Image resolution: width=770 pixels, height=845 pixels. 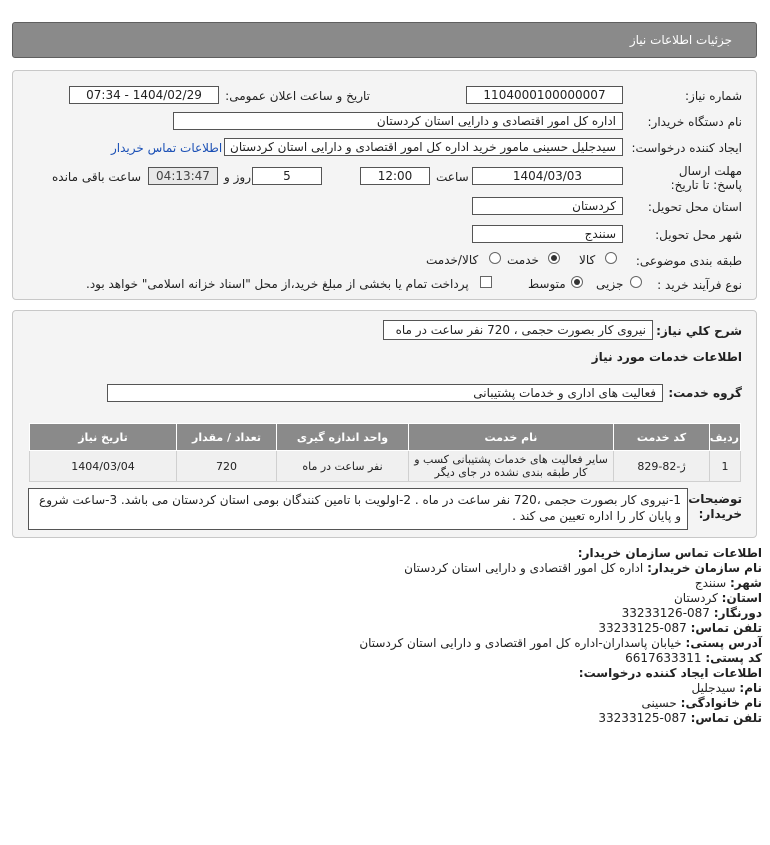 I want to click on process-medium-radio, so click(x=577, y=282).